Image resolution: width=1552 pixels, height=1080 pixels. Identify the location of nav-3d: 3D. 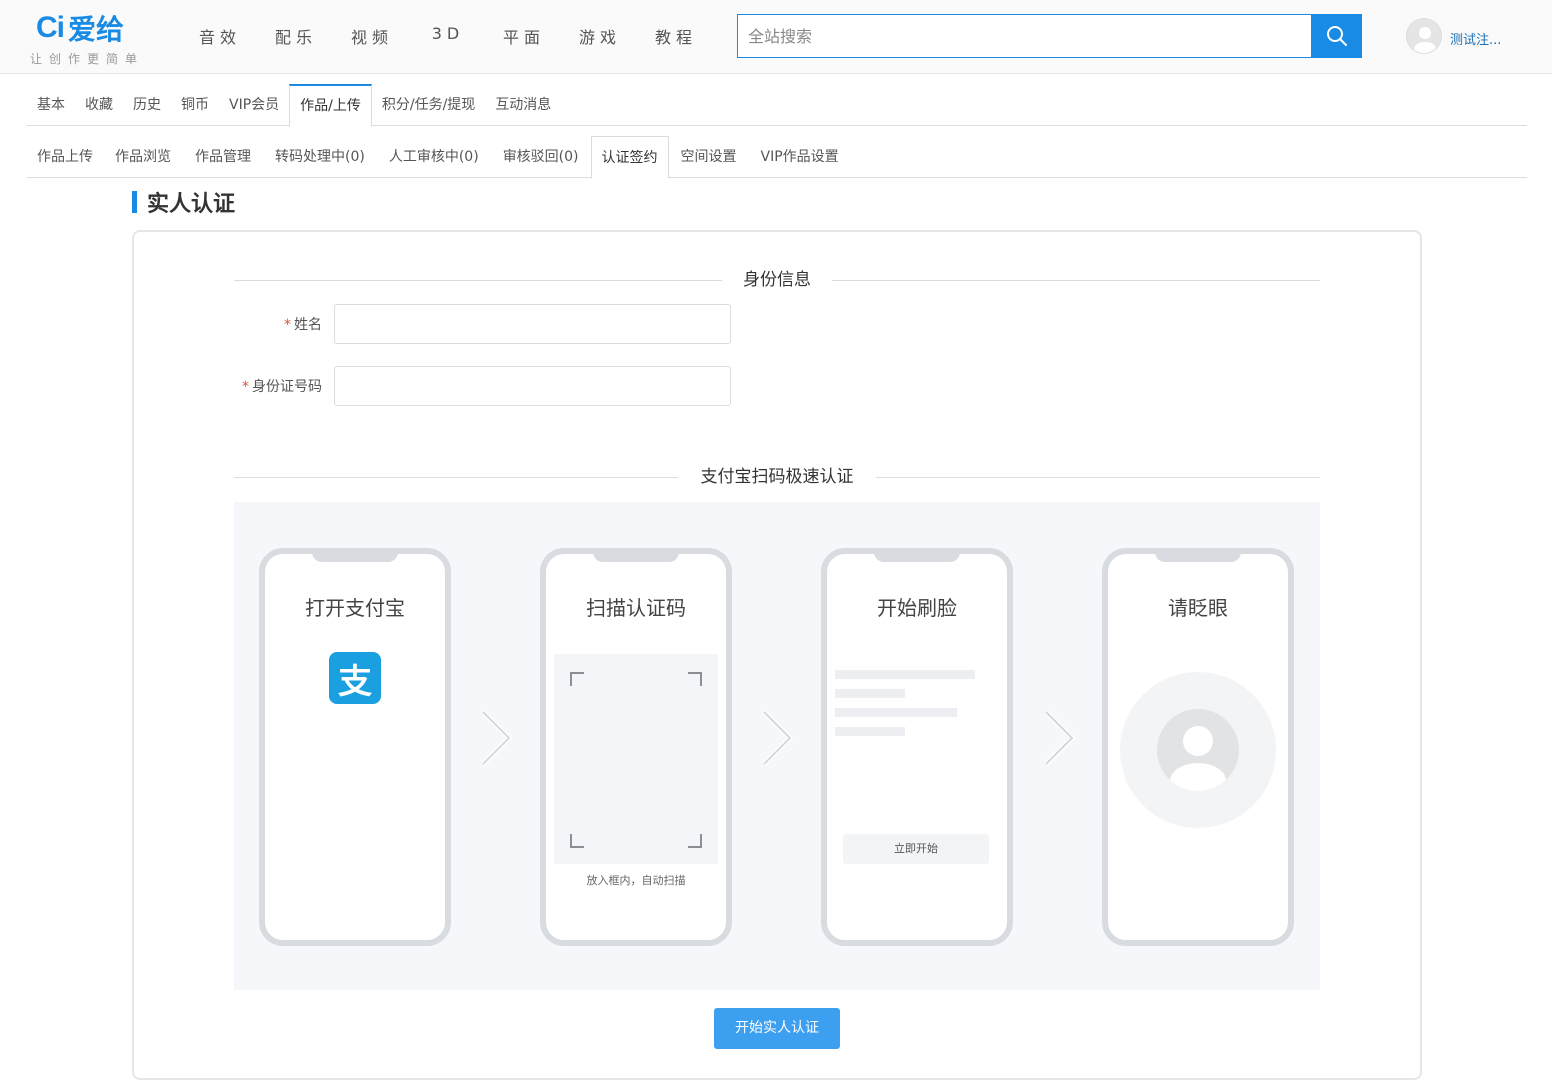
(448, 36).